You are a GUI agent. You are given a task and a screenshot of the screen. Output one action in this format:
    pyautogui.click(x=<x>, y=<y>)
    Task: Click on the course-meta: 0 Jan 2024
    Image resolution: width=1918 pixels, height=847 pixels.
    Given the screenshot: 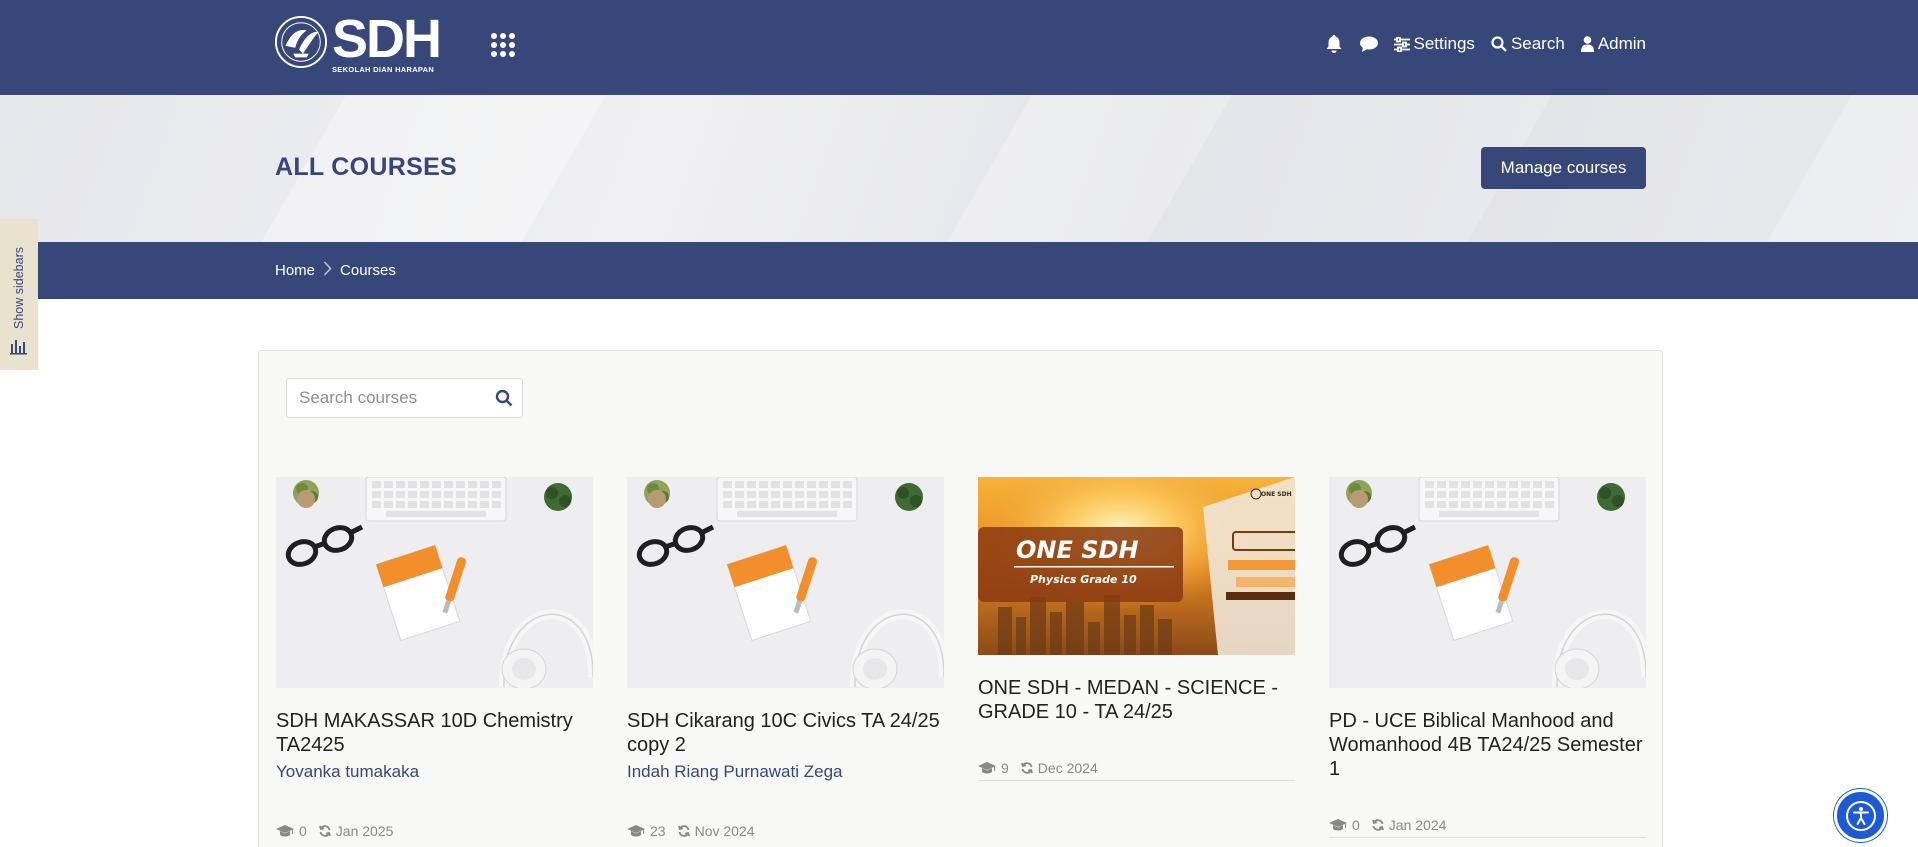 What is the action you would take?
    pyautogui.click(x=1387, y=825)
    